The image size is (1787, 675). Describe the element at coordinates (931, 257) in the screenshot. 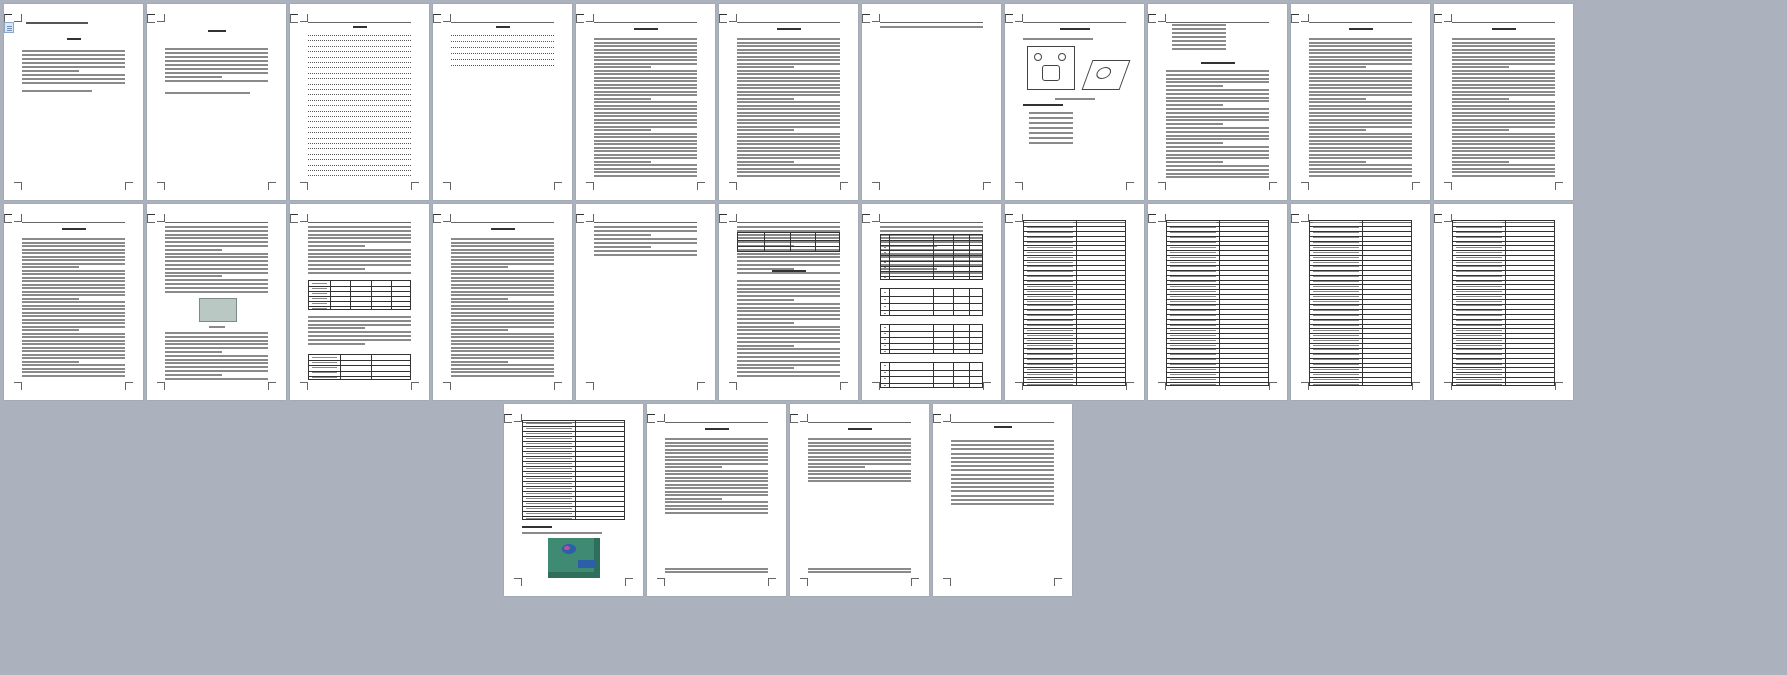

I see `data-table` at that location.